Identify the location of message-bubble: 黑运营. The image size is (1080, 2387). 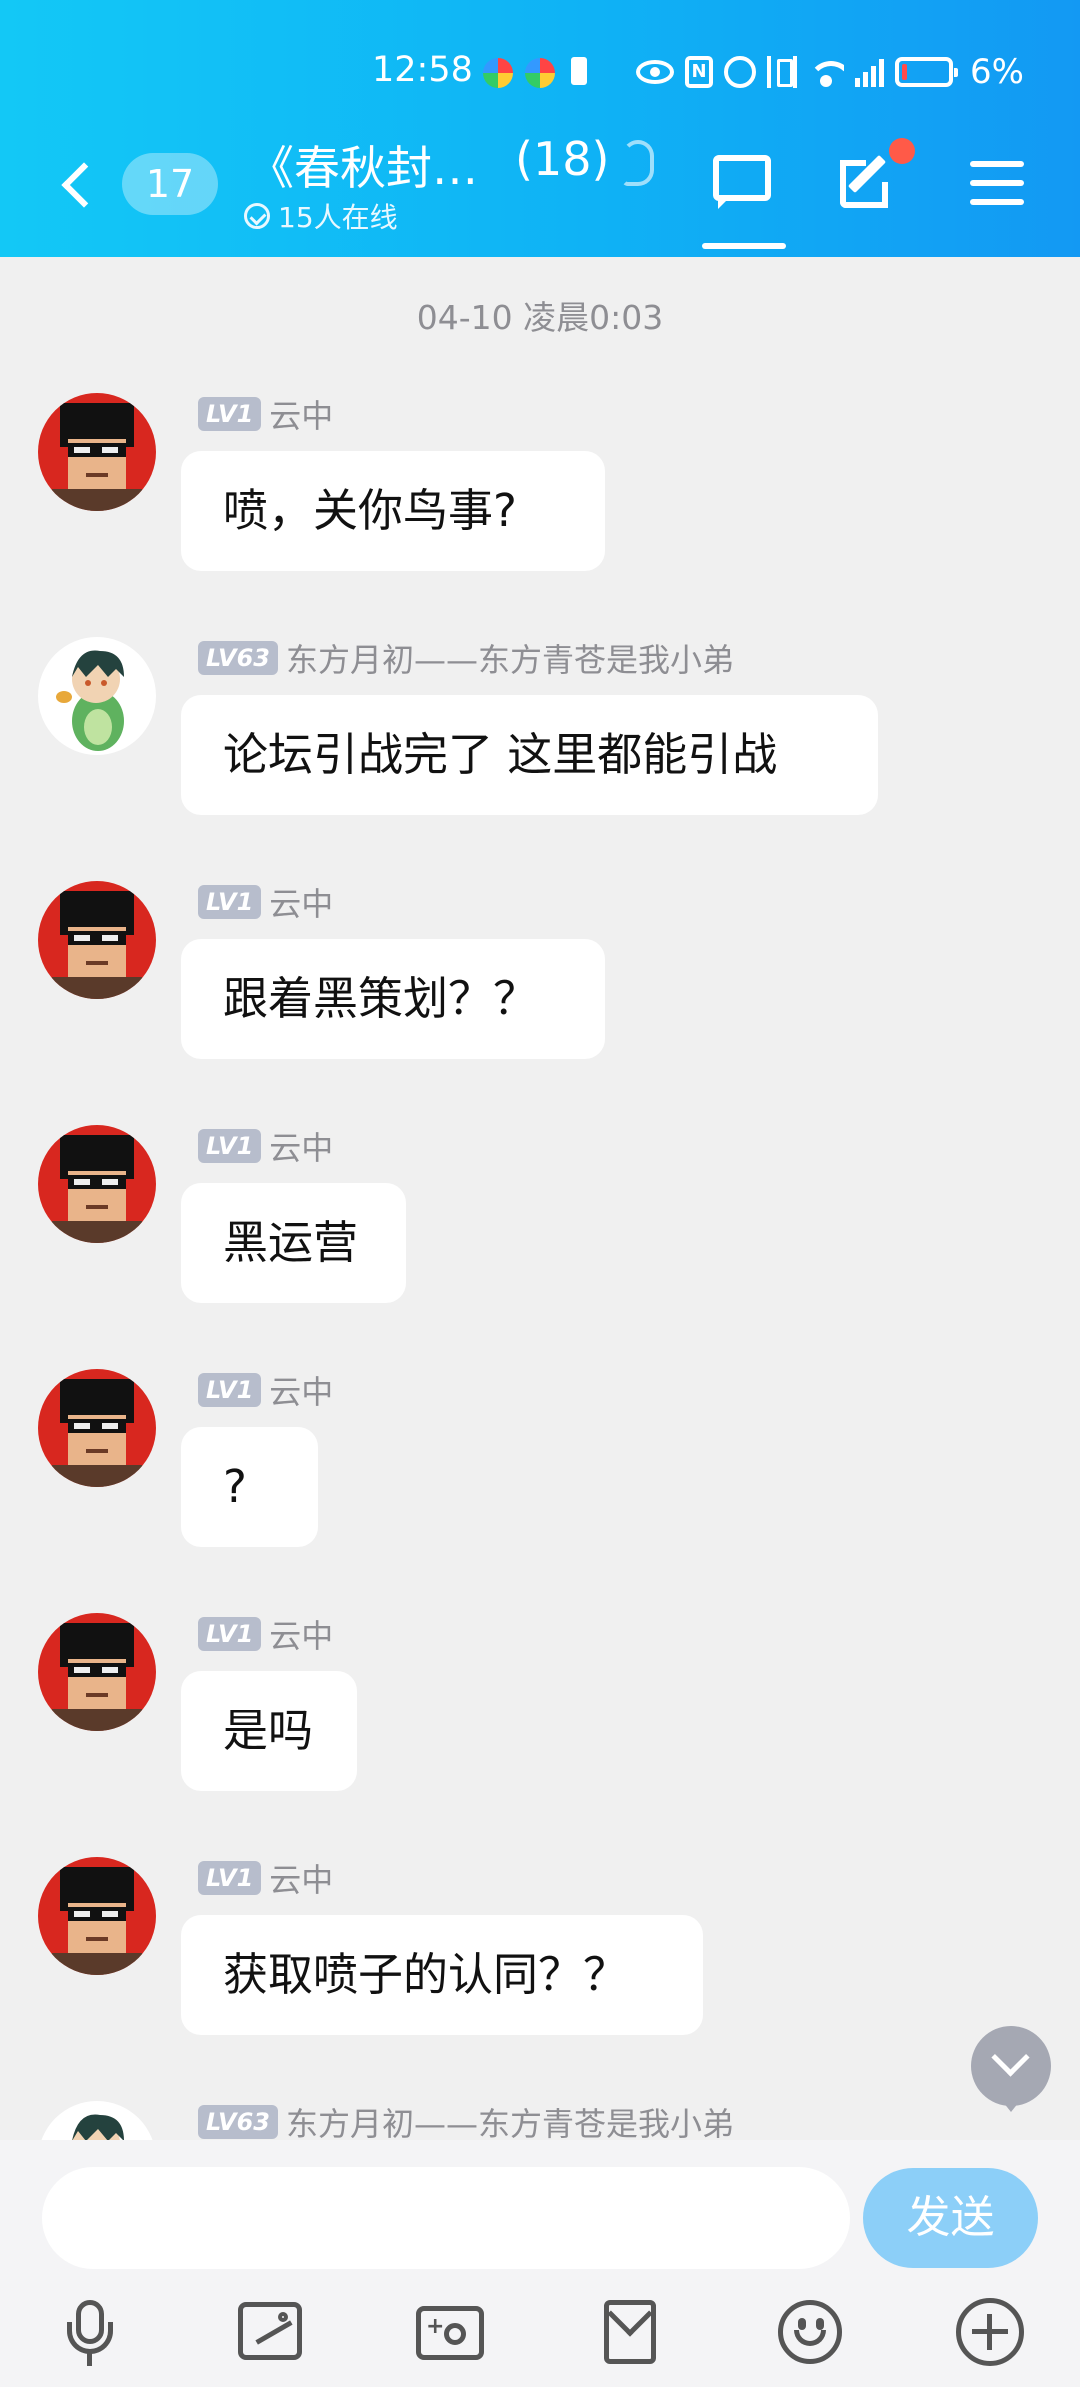
(293, 1243).